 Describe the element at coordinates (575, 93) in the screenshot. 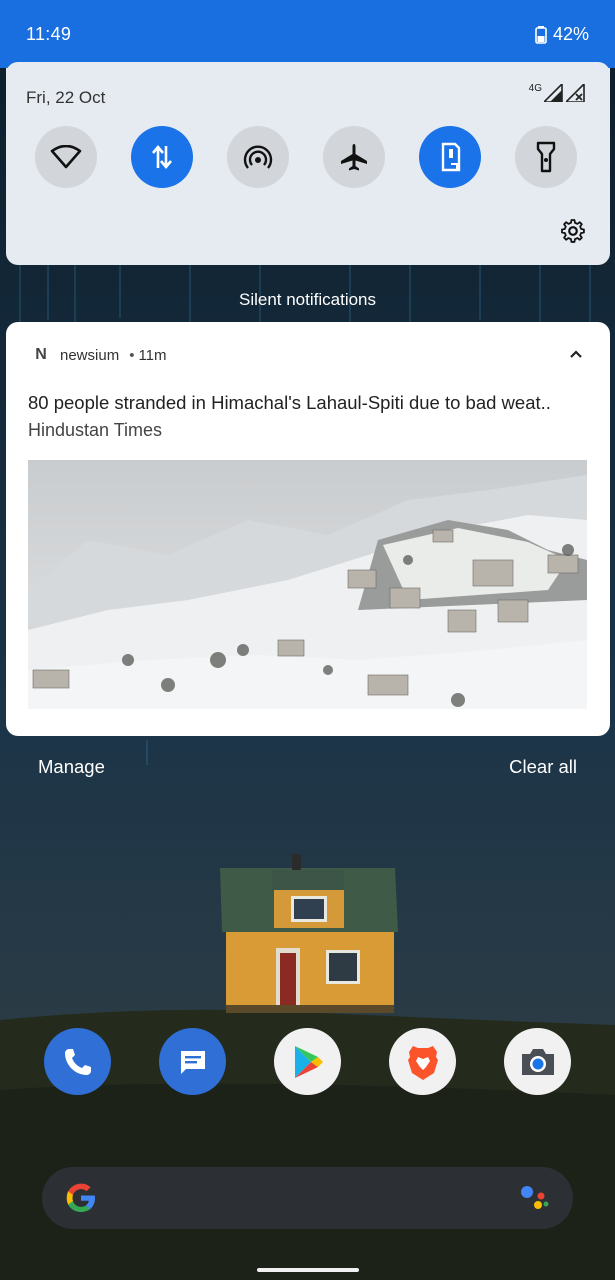

I see `signal-no-service-icon` at that location.